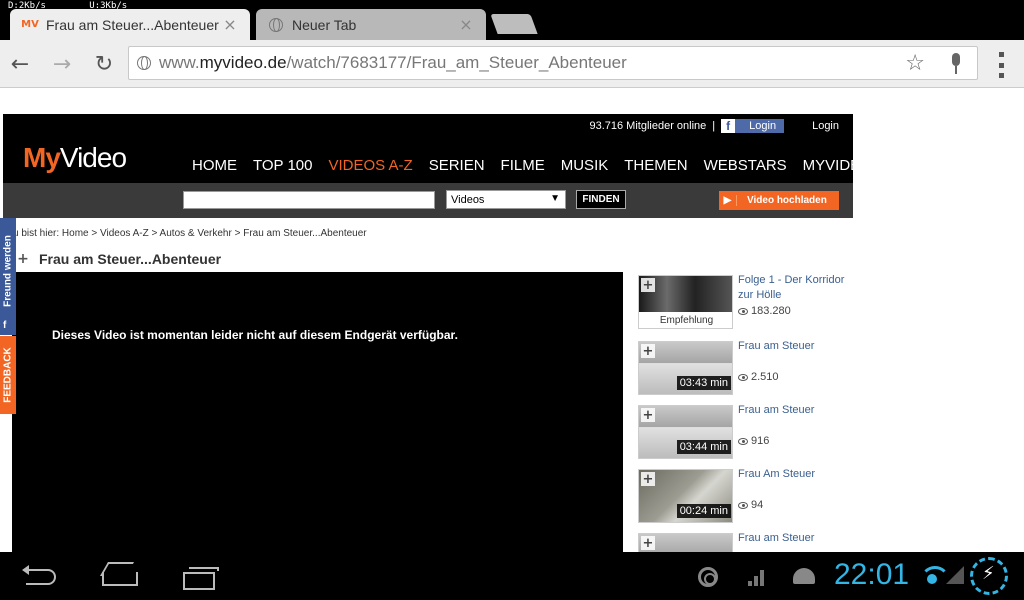 This screenshot has height=600, width=1024. I want to click on nav-themen: THEMEN, so click(655, 165).